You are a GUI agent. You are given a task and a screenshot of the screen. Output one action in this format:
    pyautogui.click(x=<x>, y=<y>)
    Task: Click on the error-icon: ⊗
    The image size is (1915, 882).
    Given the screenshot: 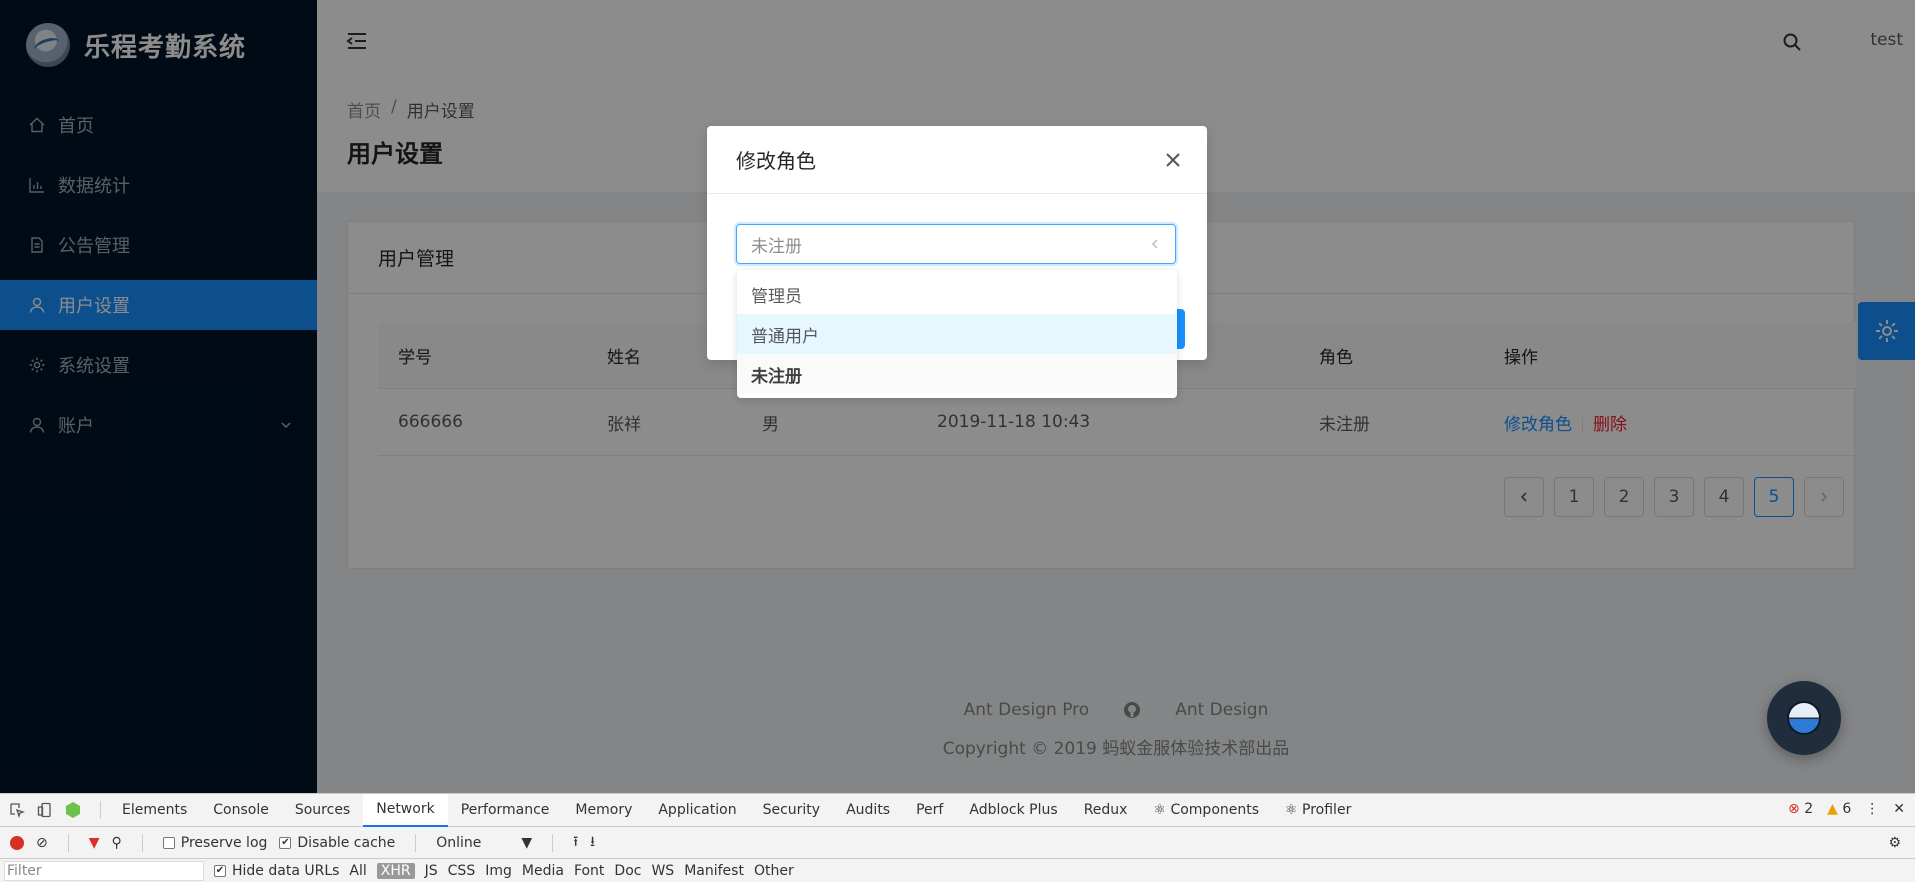 What is the action you would take?
    pyautogui.click(x=1794, y=809)
    